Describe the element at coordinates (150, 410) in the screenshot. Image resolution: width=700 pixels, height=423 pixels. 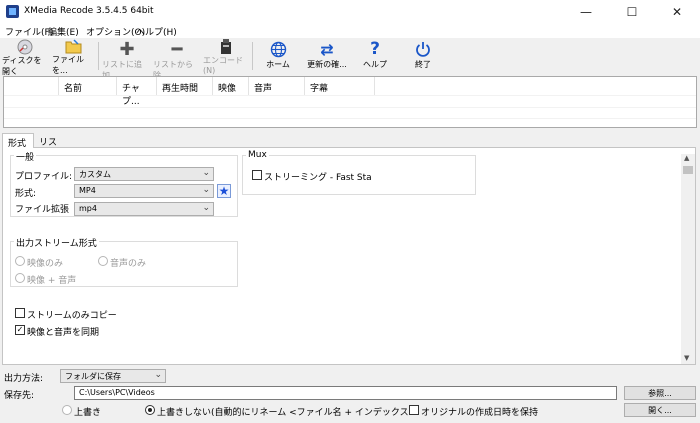
I see `no-overwrite-radio` at that location.